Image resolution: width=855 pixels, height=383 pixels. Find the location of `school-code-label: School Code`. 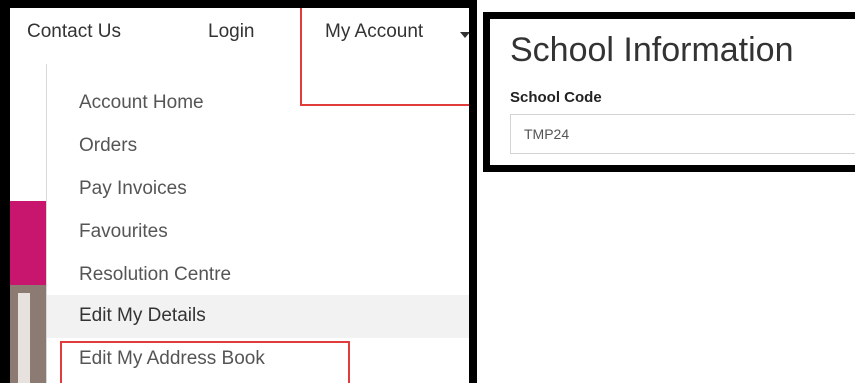

school-code-label: School Code is located at coordinates (556, 97).